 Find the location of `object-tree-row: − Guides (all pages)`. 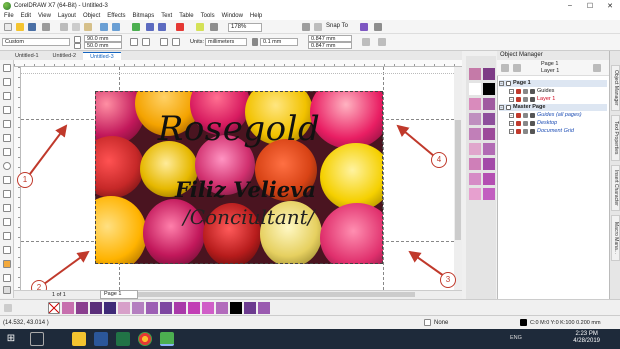

object-tree-row: − Guides (all pages) is located at coordinates (553, 115).